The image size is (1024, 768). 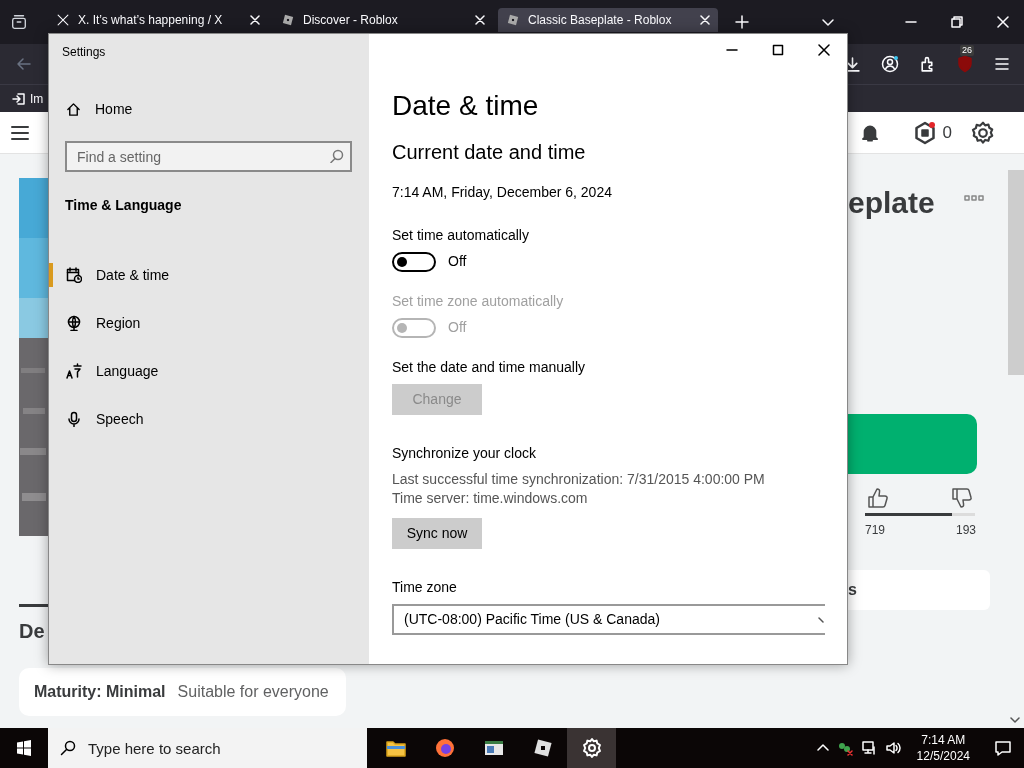 I want to click on people-icon, so click(x=844, y=748).